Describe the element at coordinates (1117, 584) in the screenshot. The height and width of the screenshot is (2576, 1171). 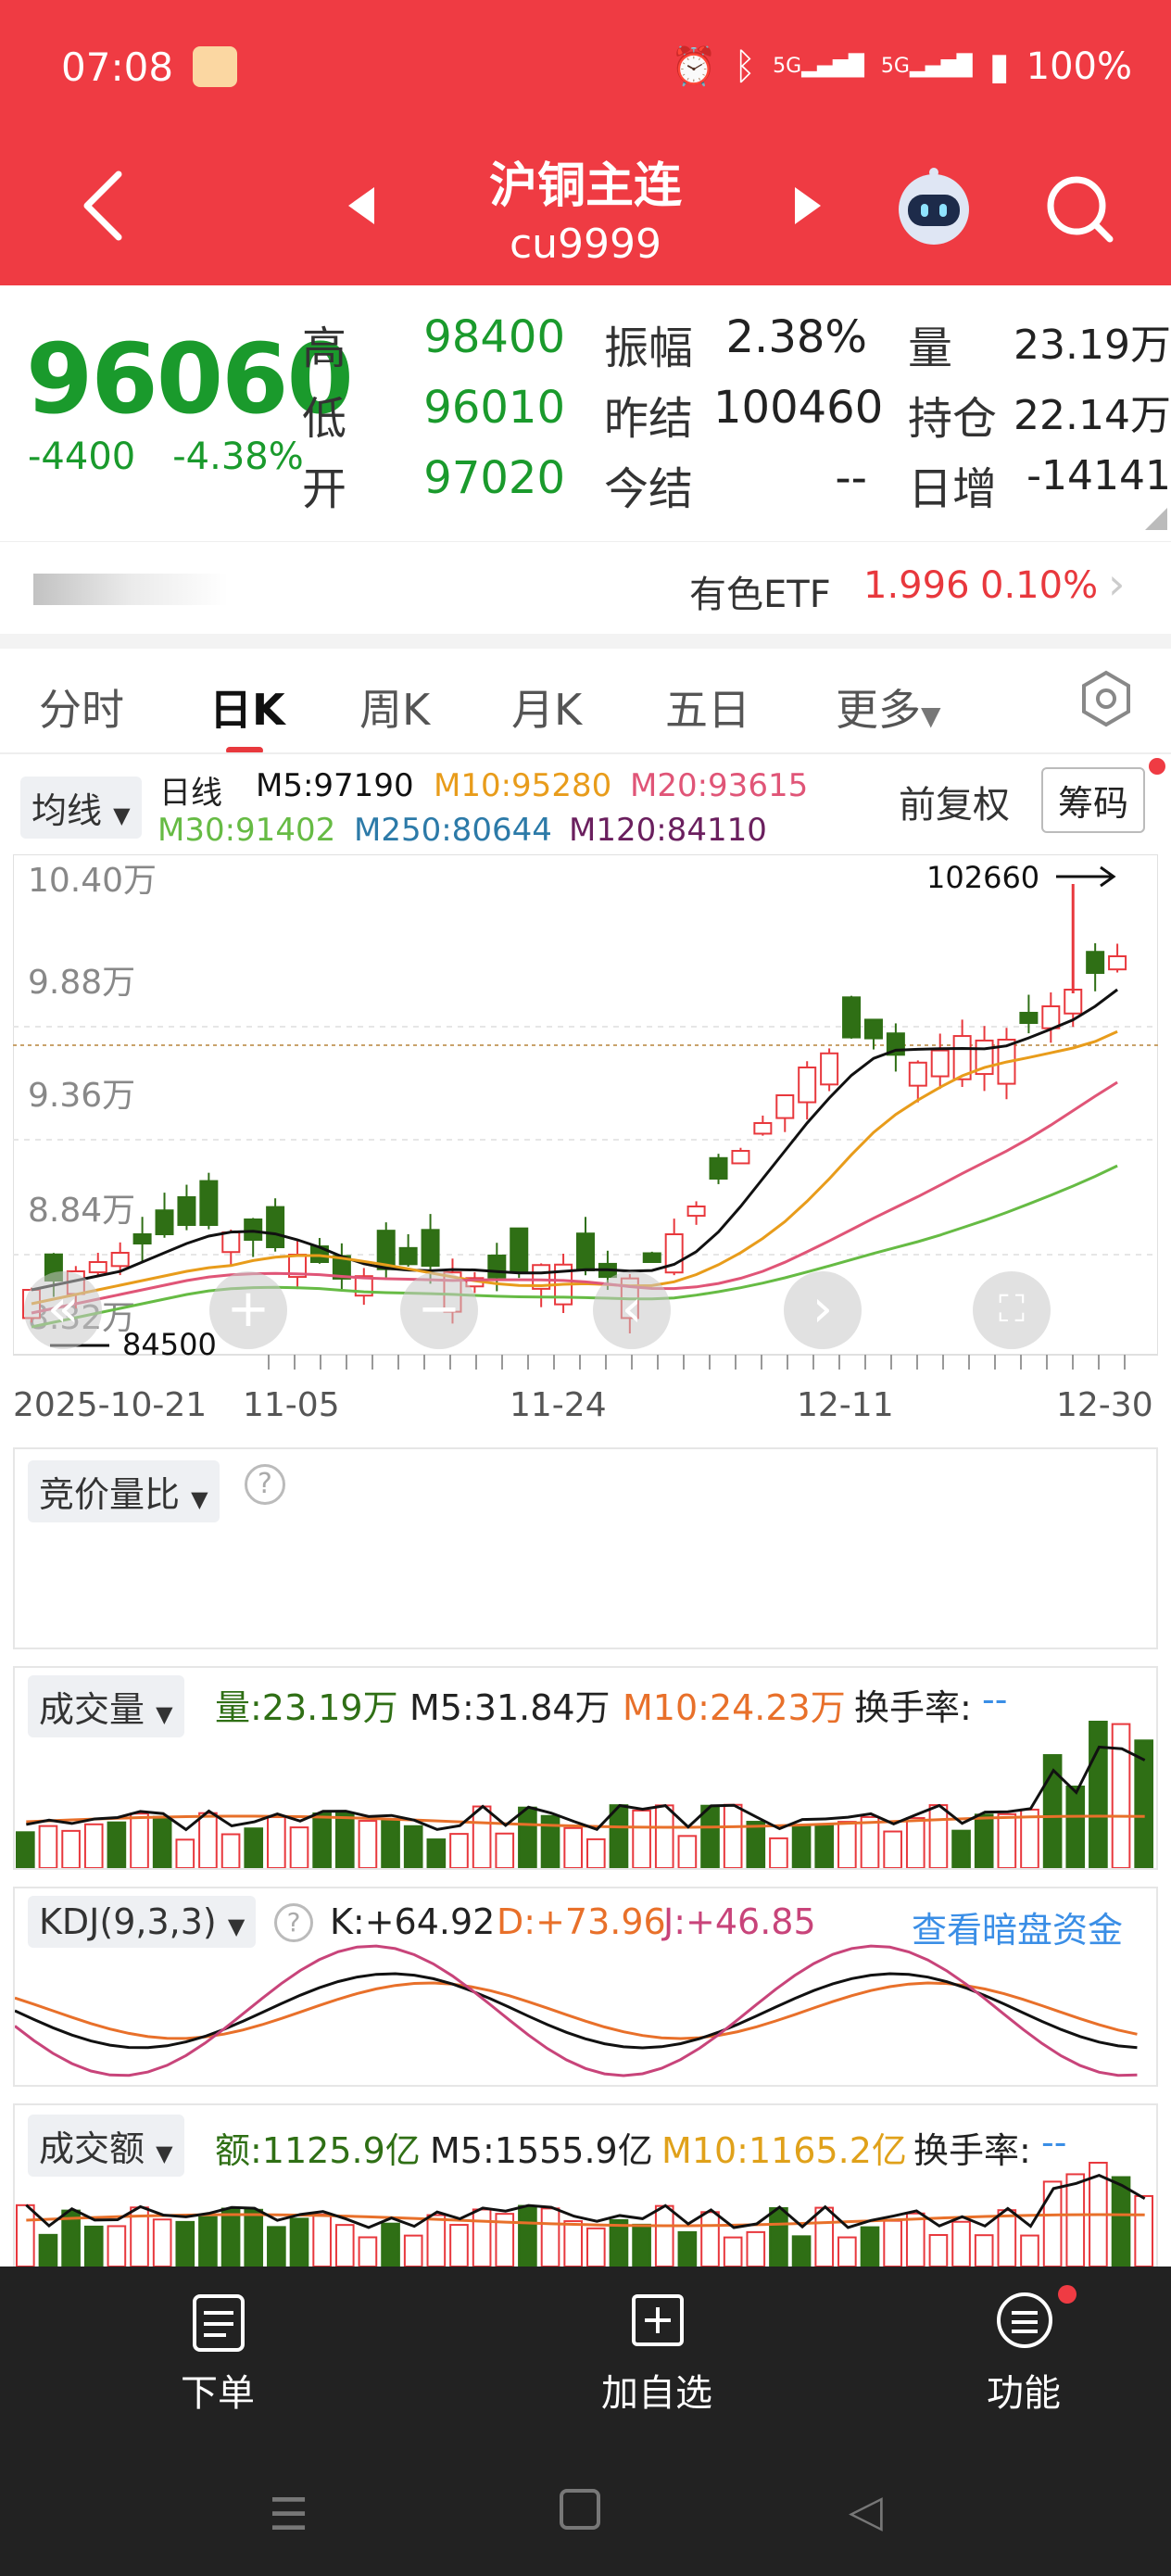
I see `chevron-right-icon: ›` at that location.